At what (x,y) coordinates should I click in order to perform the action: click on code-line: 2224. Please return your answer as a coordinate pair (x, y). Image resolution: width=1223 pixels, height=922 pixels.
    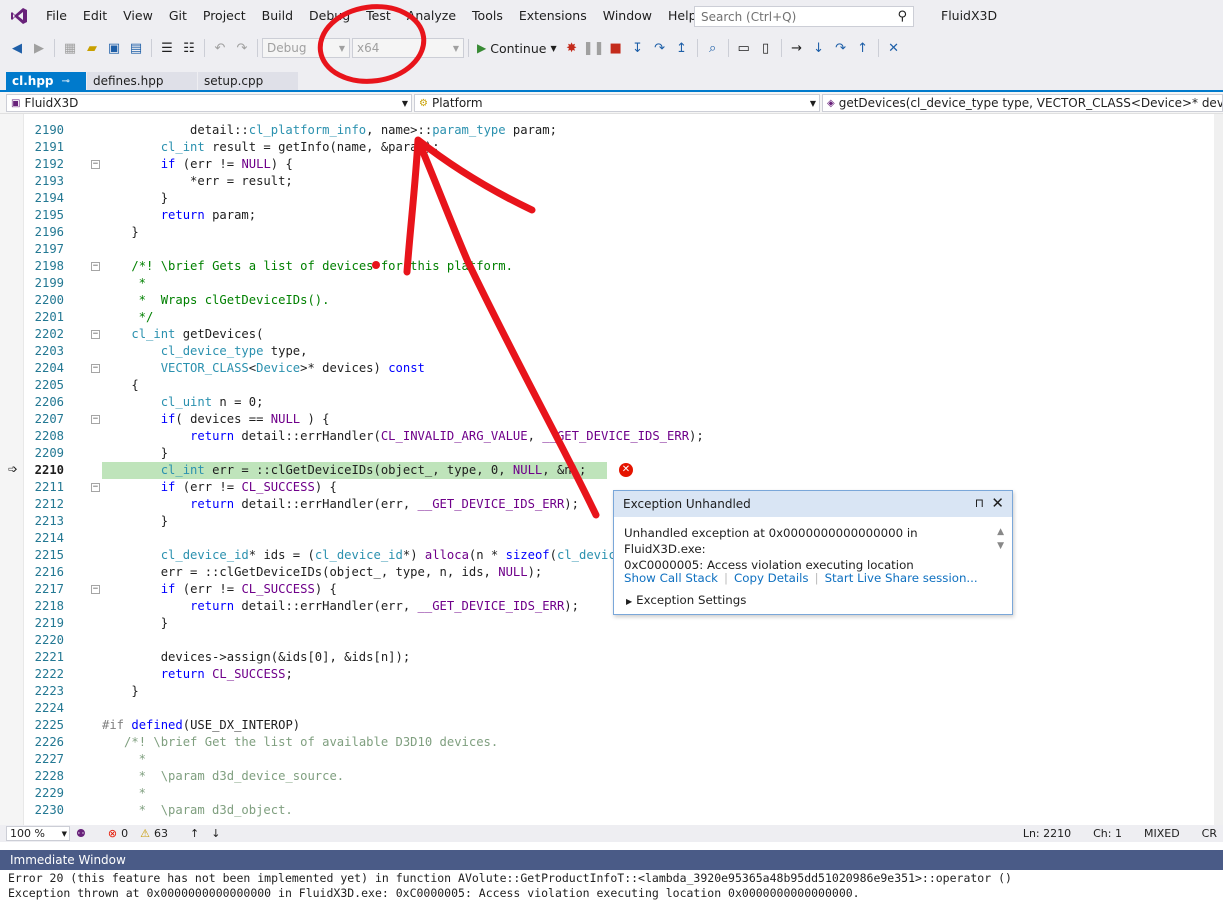
    Looking at the image, I should click on (611, 708).